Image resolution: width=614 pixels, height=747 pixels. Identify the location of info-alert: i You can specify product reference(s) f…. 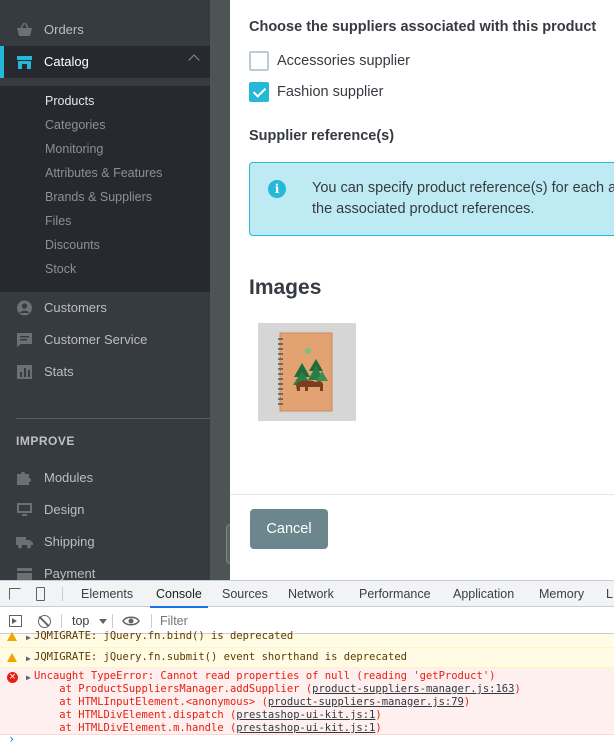
(431, 199).